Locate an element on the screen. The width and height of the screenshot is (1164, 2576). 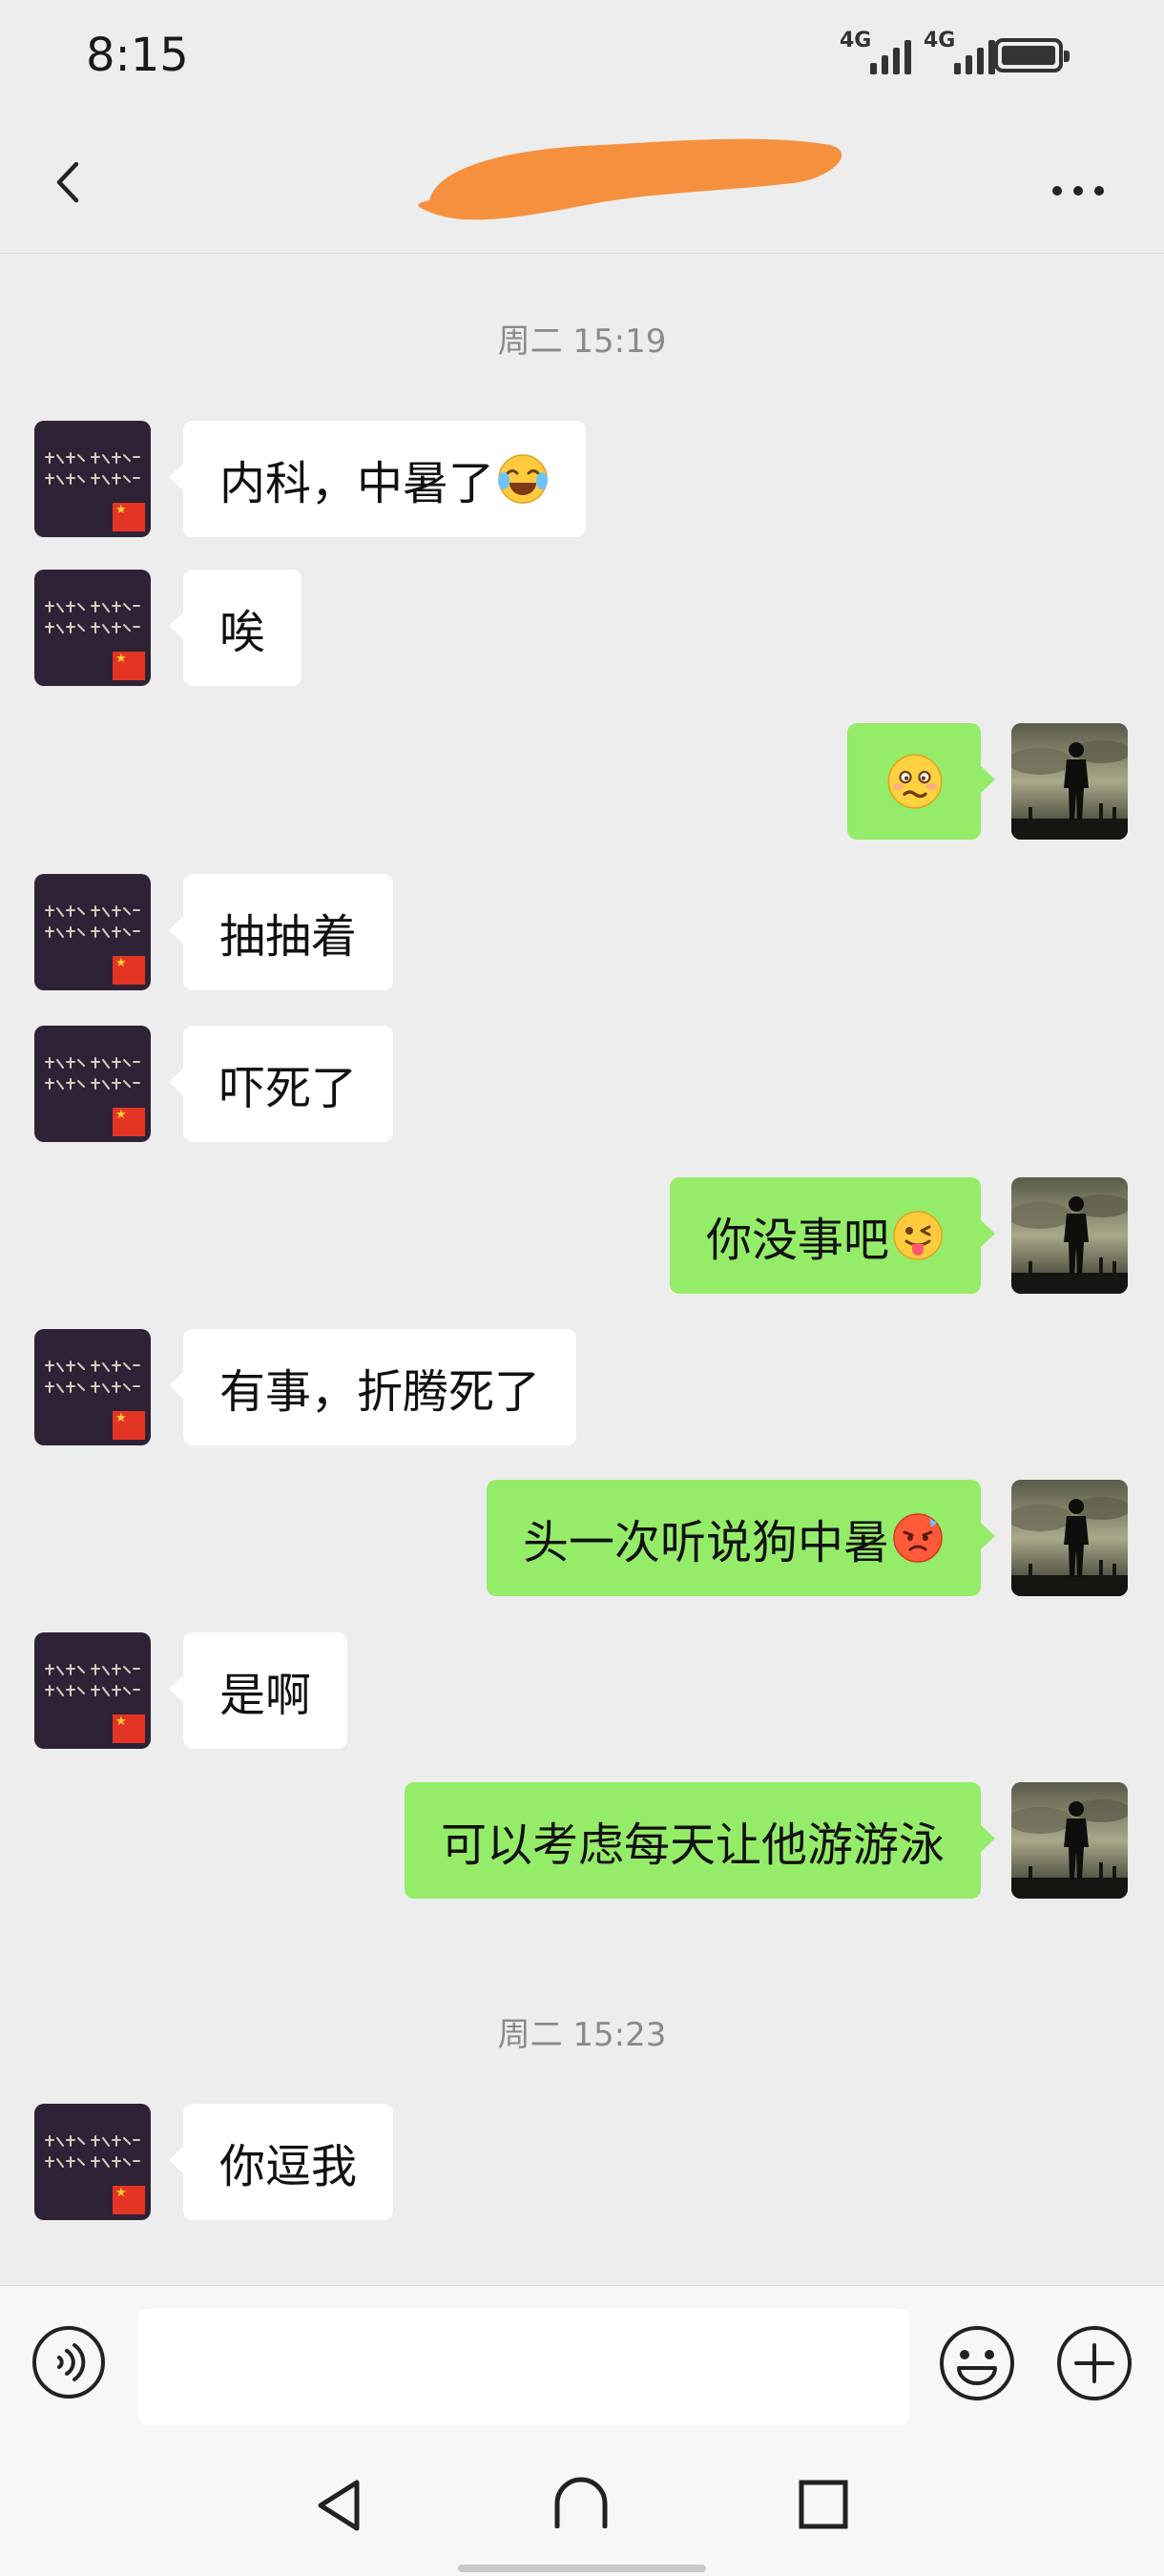
message-text: 你逗我 is located at coordinates (288, 2166).